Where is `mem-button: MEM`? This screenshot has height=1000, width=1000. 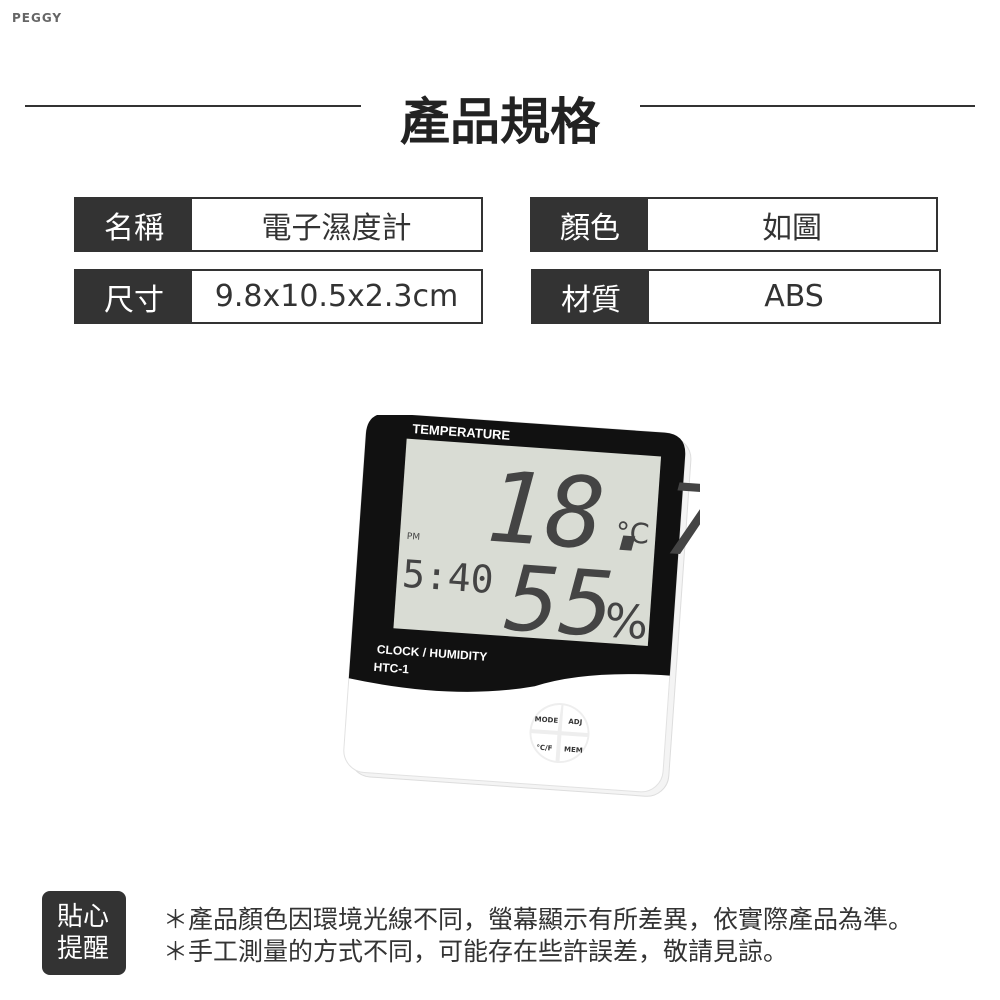 mem-button: MEM is located at coordinates (573, 749).